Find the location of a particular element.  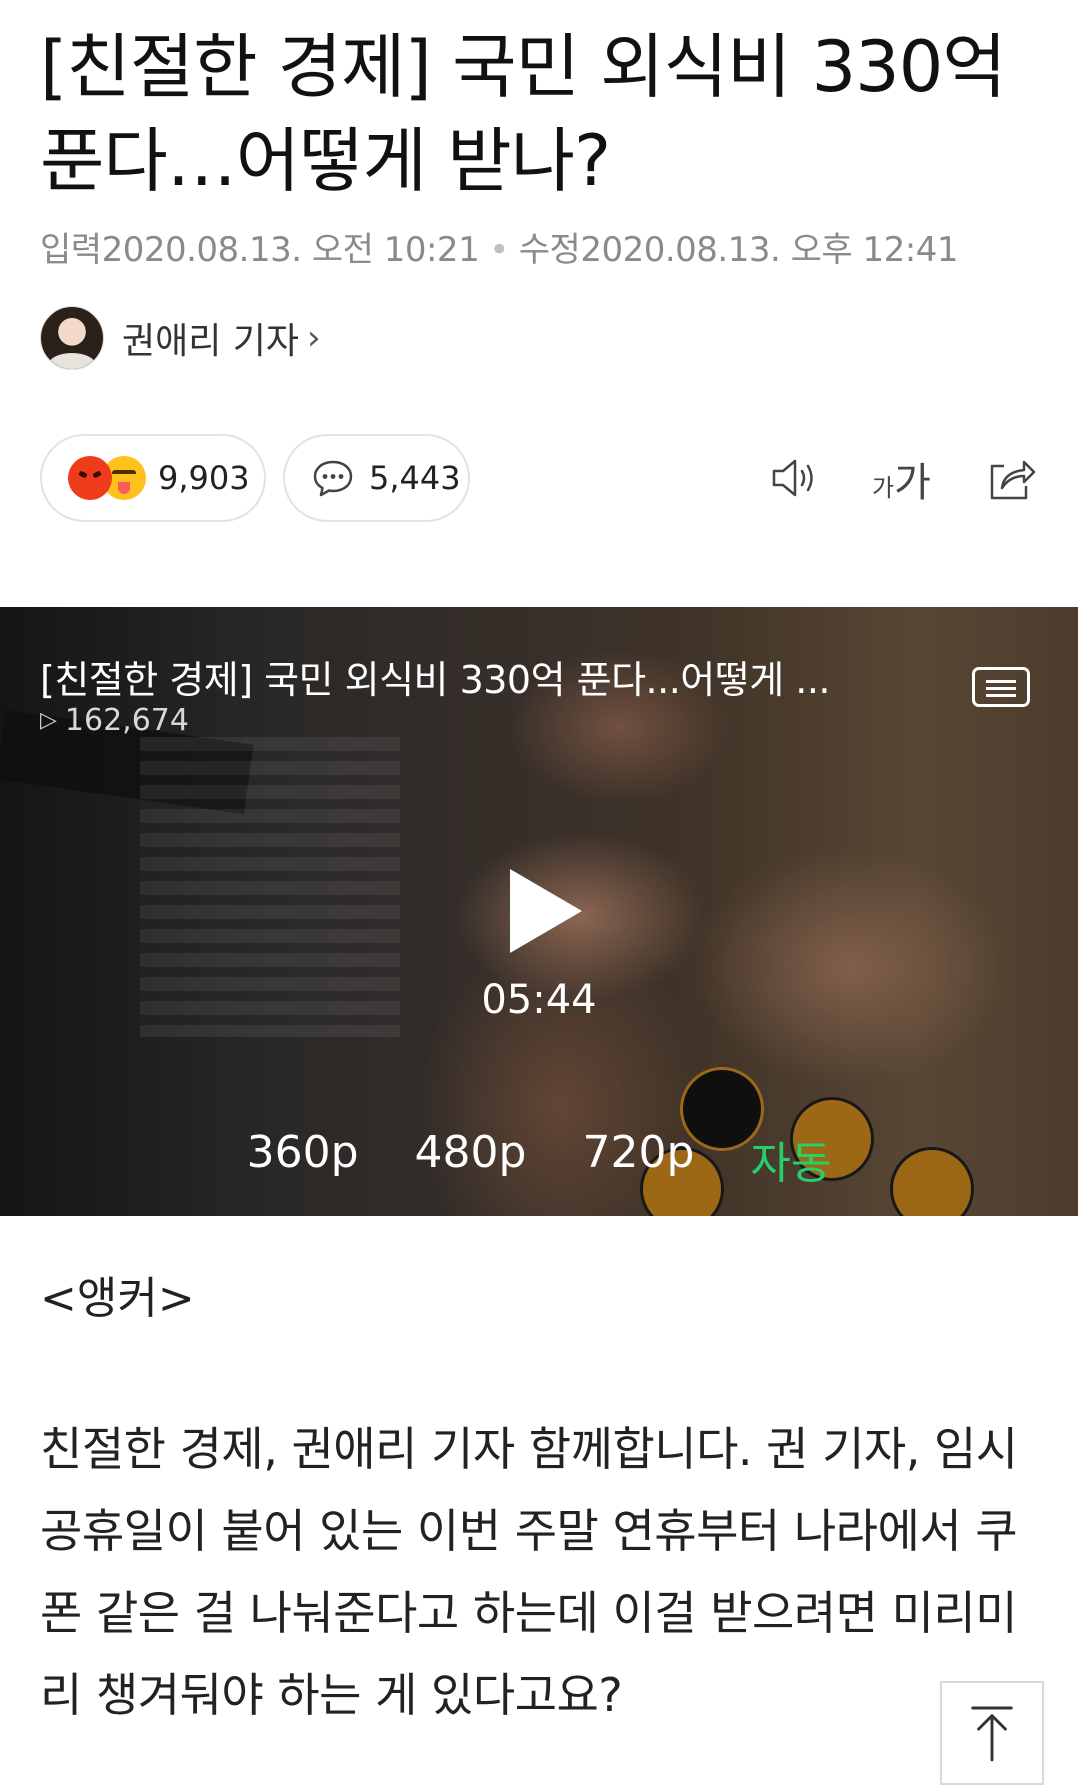

reaction-button: 9,903 is located at coordinates (153, 478).